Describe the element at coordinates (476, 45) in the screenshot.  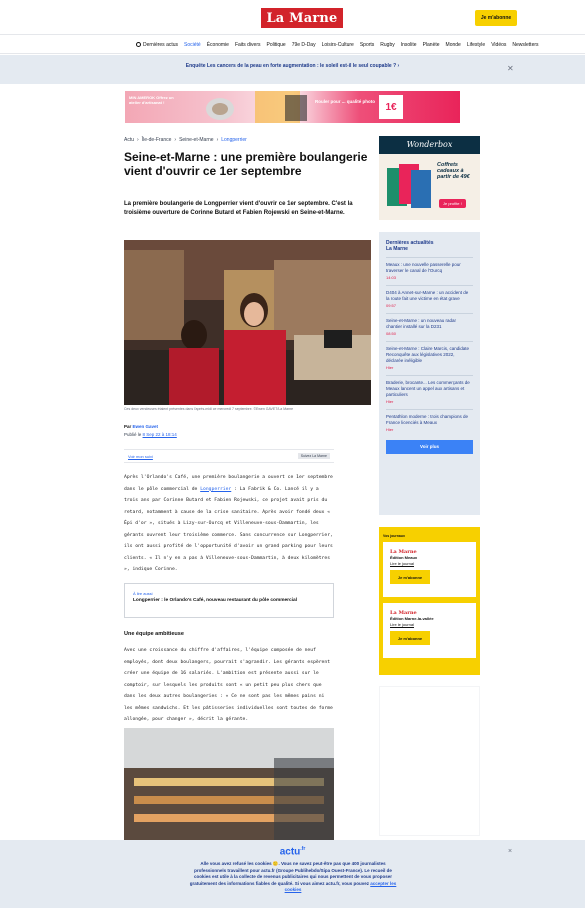
I see `nav-item-lifestyle: Lifestyle` at that location.